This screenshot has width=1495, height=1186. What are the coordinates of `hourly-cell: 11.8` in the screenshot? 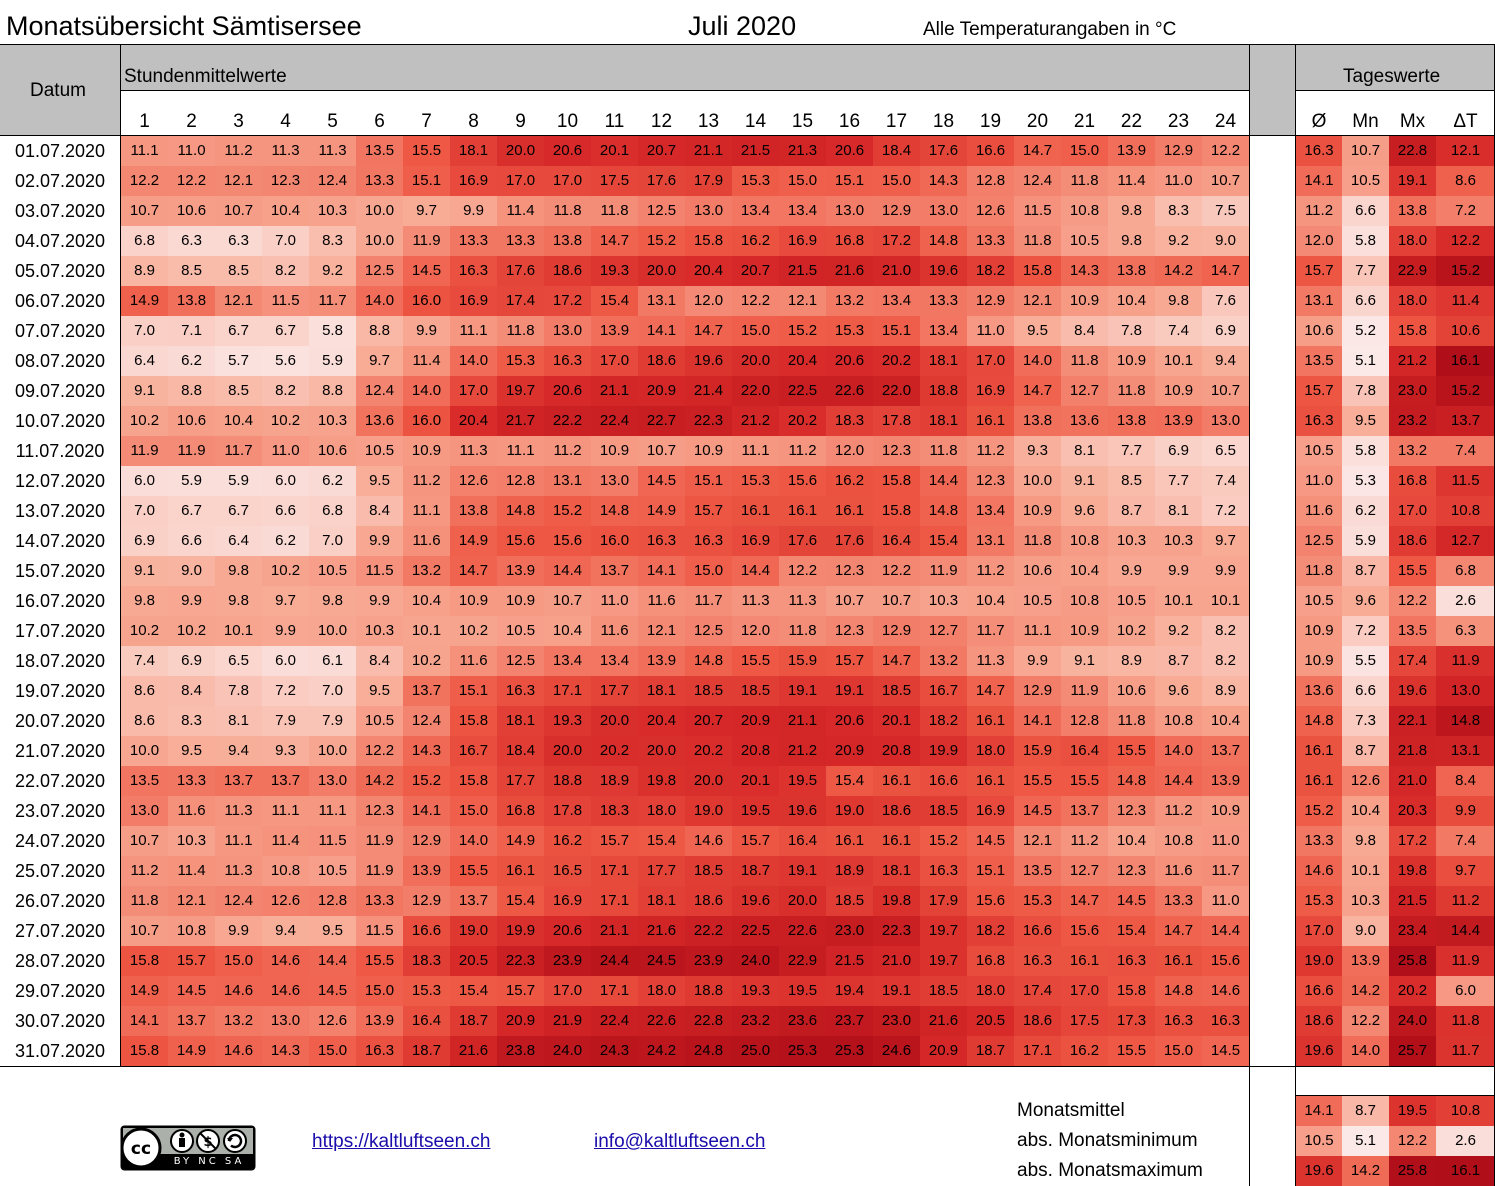 It's located at (802, 631).